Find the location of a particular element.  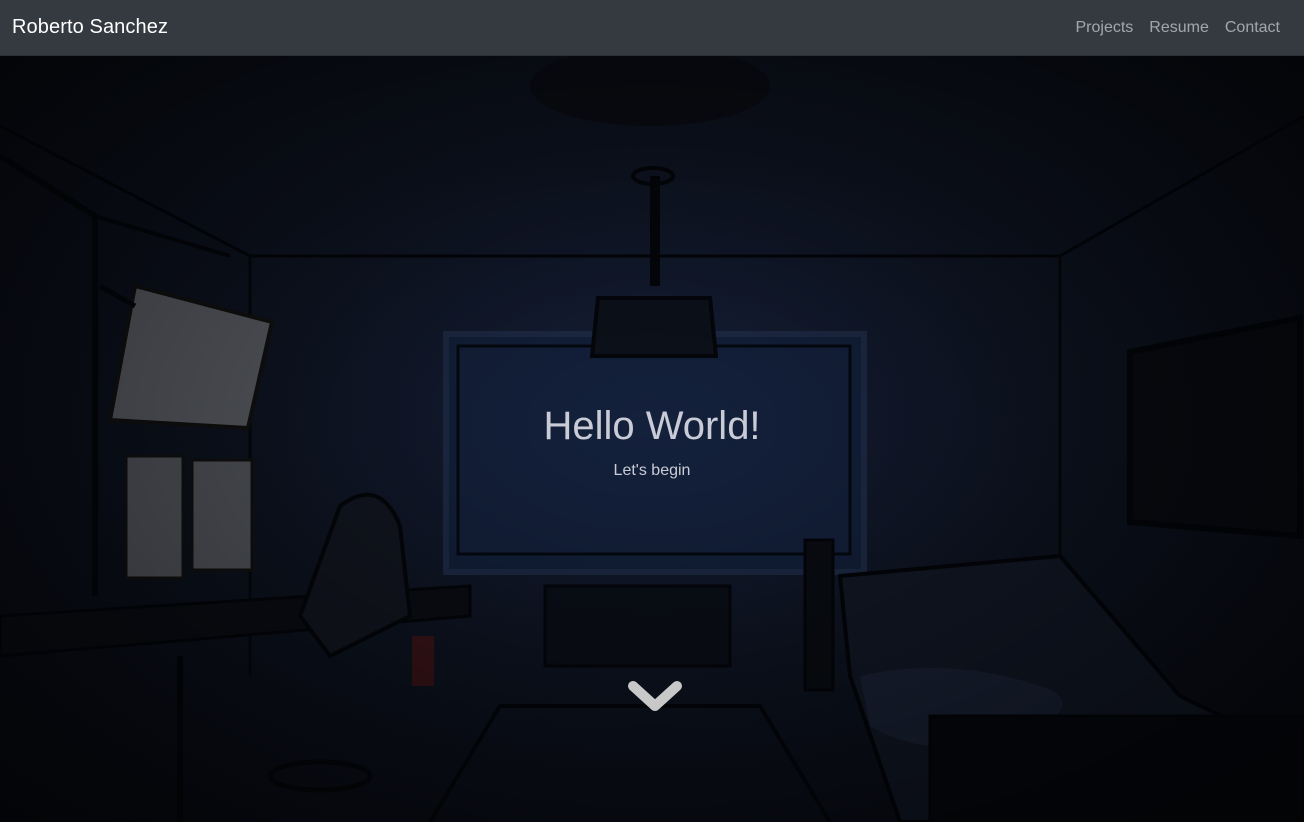

nav-link-resume: Resume is located at coordinates (1179, 28).